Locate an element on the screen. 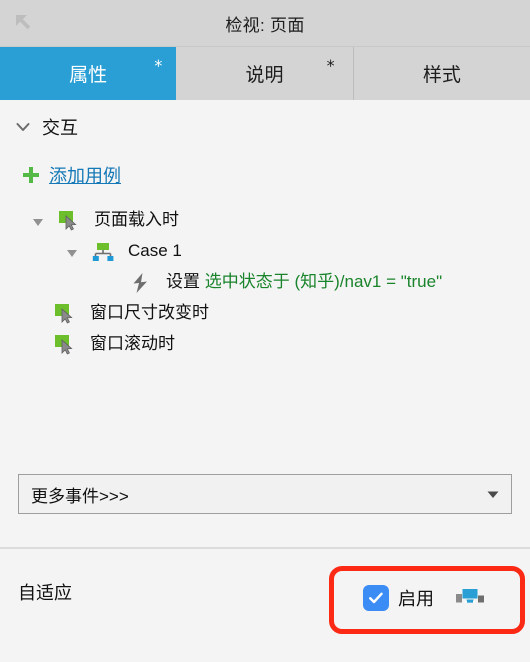 The height and width of the screenshot is (662, 530). more-events-dropdown-label: 更多事件>>> is located at coordinates (80, 496).